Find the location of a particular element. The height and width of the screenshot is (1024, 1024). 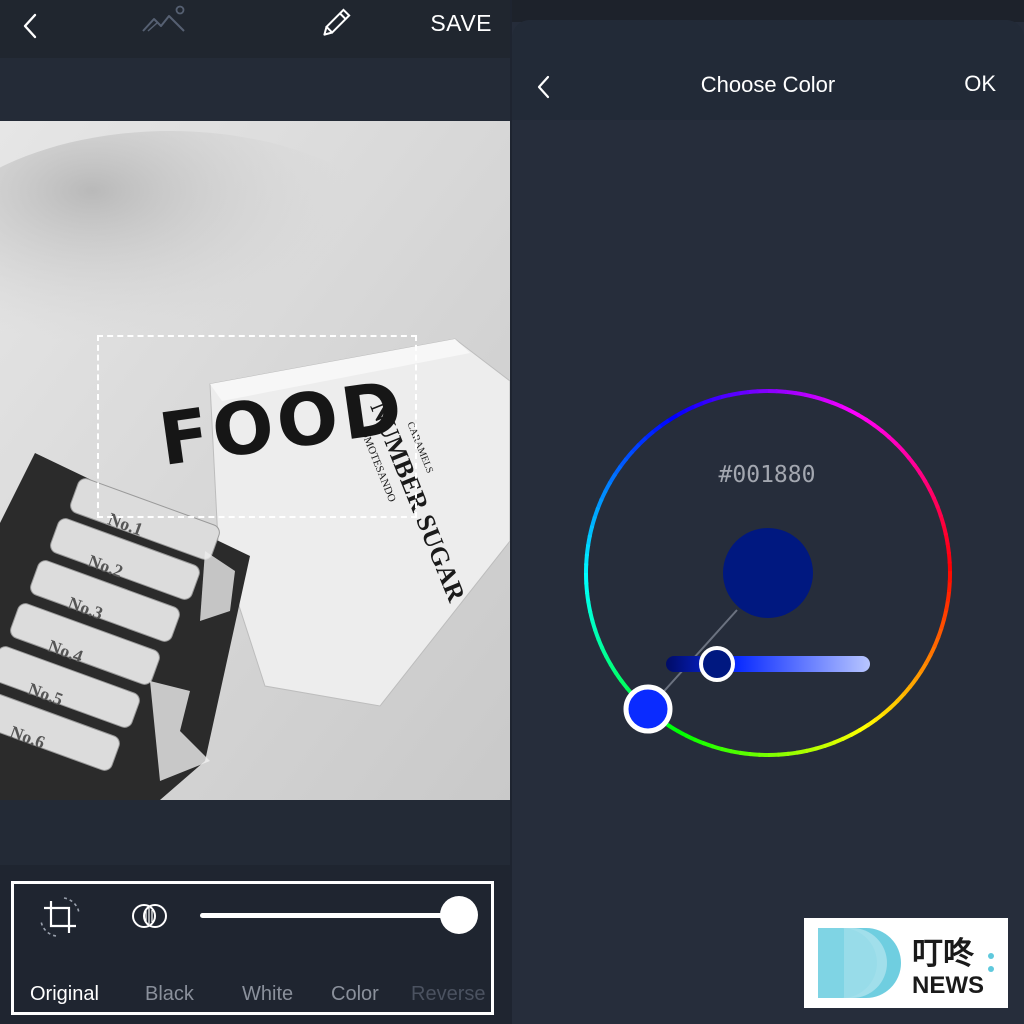

logo-chinese-text: 叮咚 is located at coordinates (943, 954).